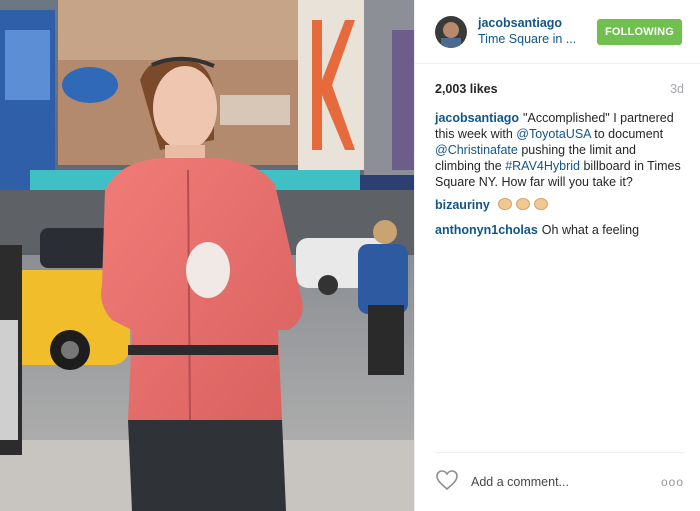 The image size is (700, 511). I want to click on post-footer: Add a comment... ooo, so click(559, 481).